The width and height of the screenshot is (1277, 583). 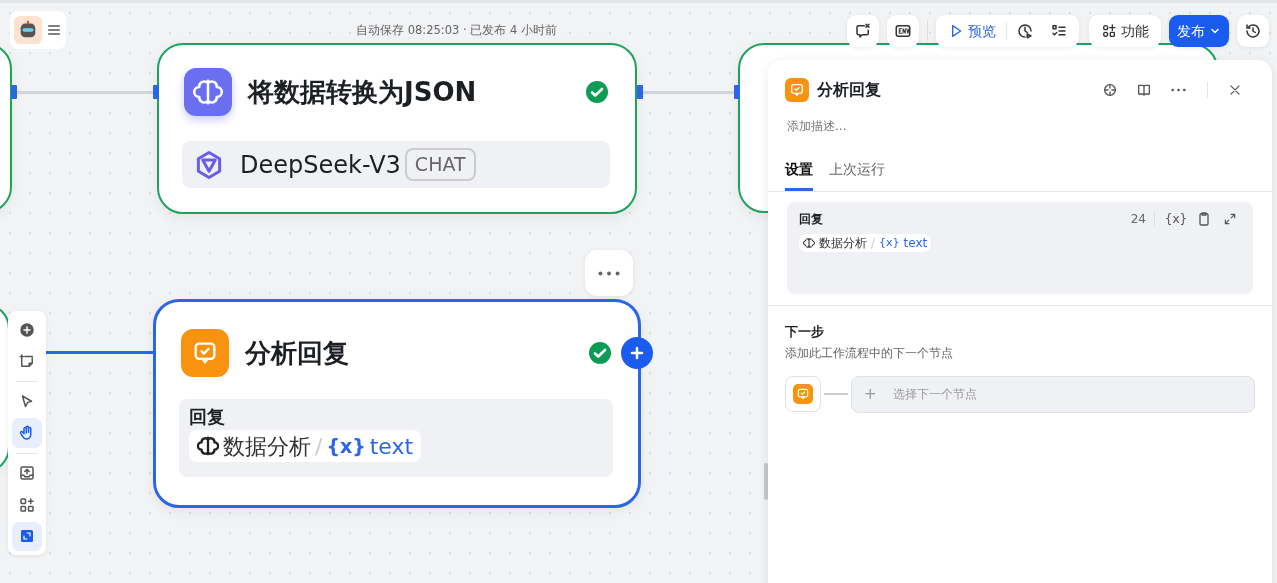 What do you see at coordinates (836, 394) in the screenshot?
I see `connector-line` at bounding box center [836, 394].